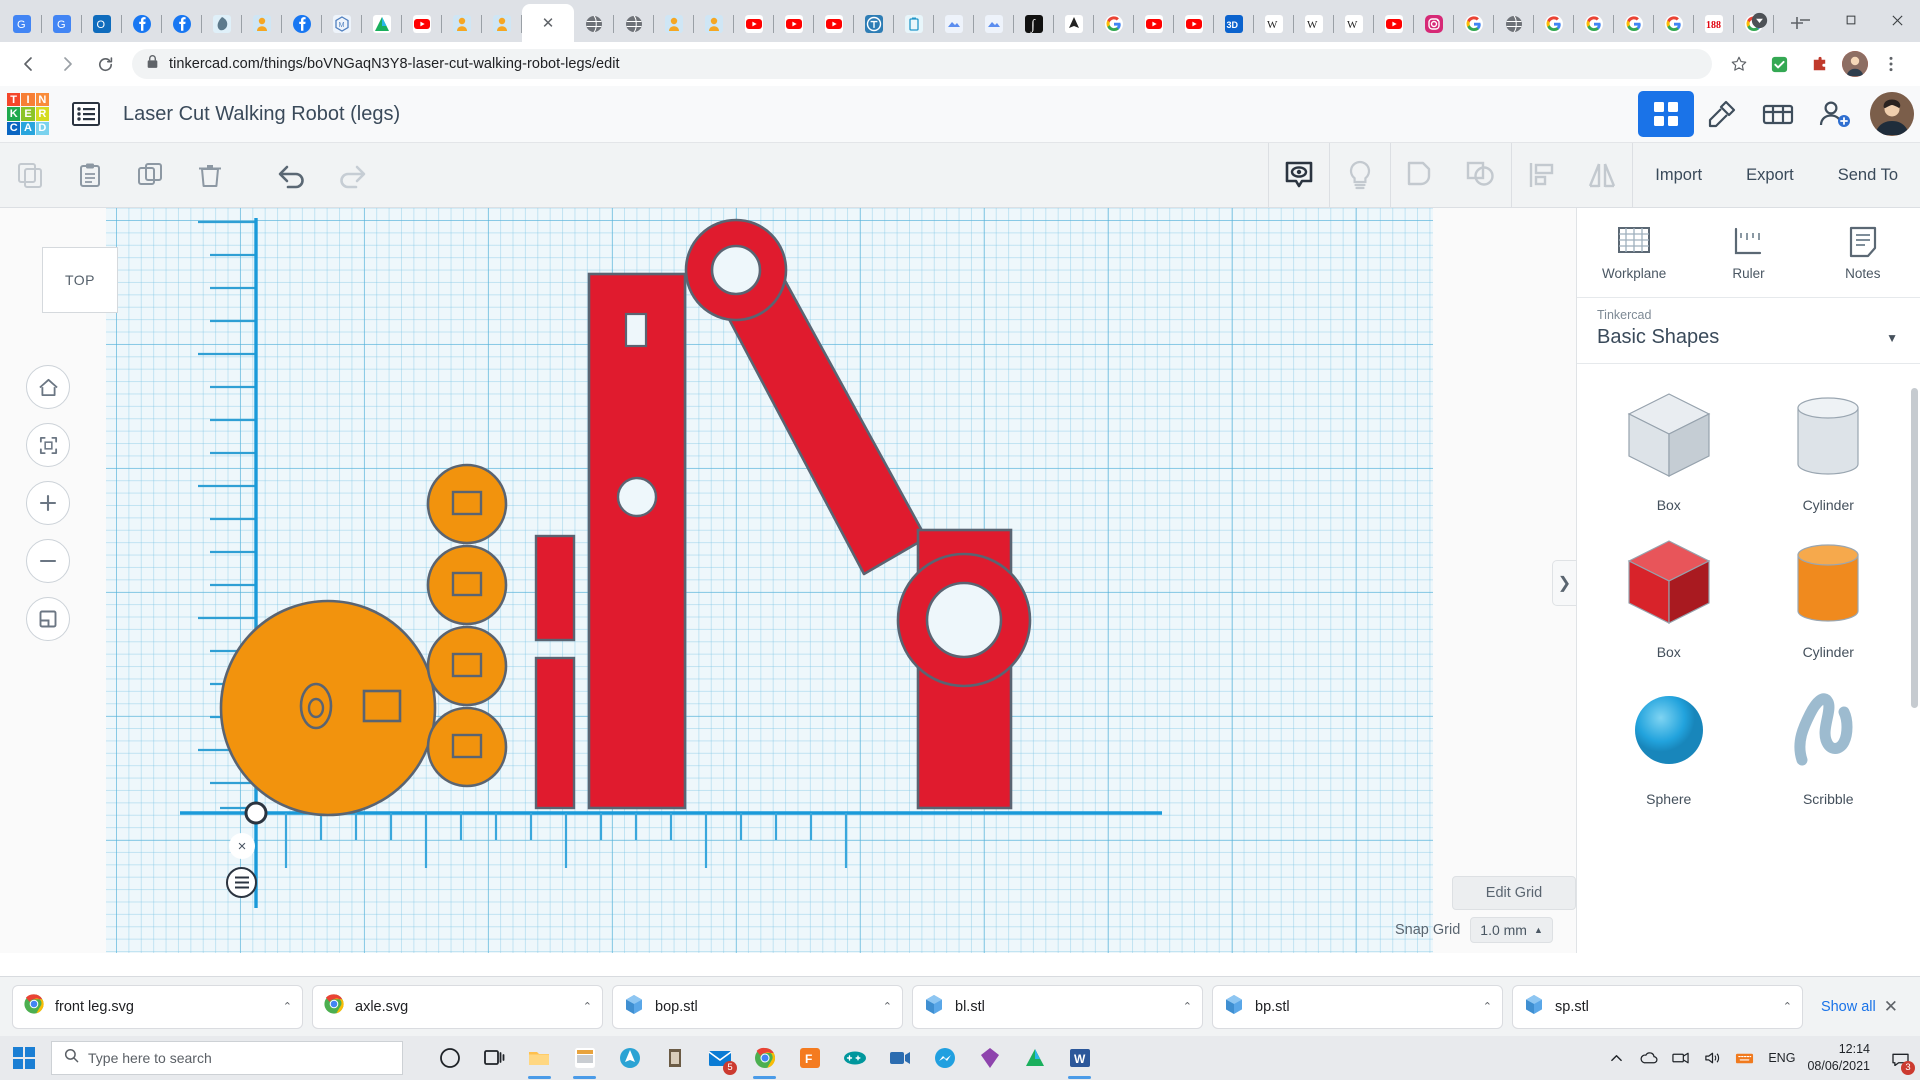 The height and width of the screenshot is (1080, 1920). What do you see at coordinates (1034, 24) in the screenshot?
I see `browser-tab-integral: ∫` at bounding box center [1034, 24].